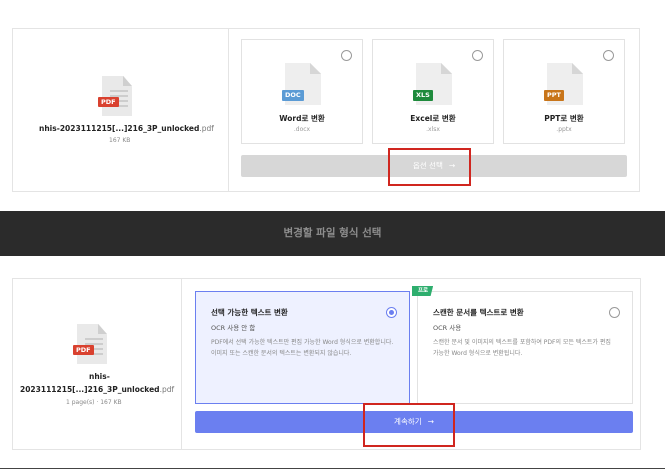  I want to click on source-file-name: nhis-2023111215[...]216_3P_unlocked.pdf, so click(126, 128).